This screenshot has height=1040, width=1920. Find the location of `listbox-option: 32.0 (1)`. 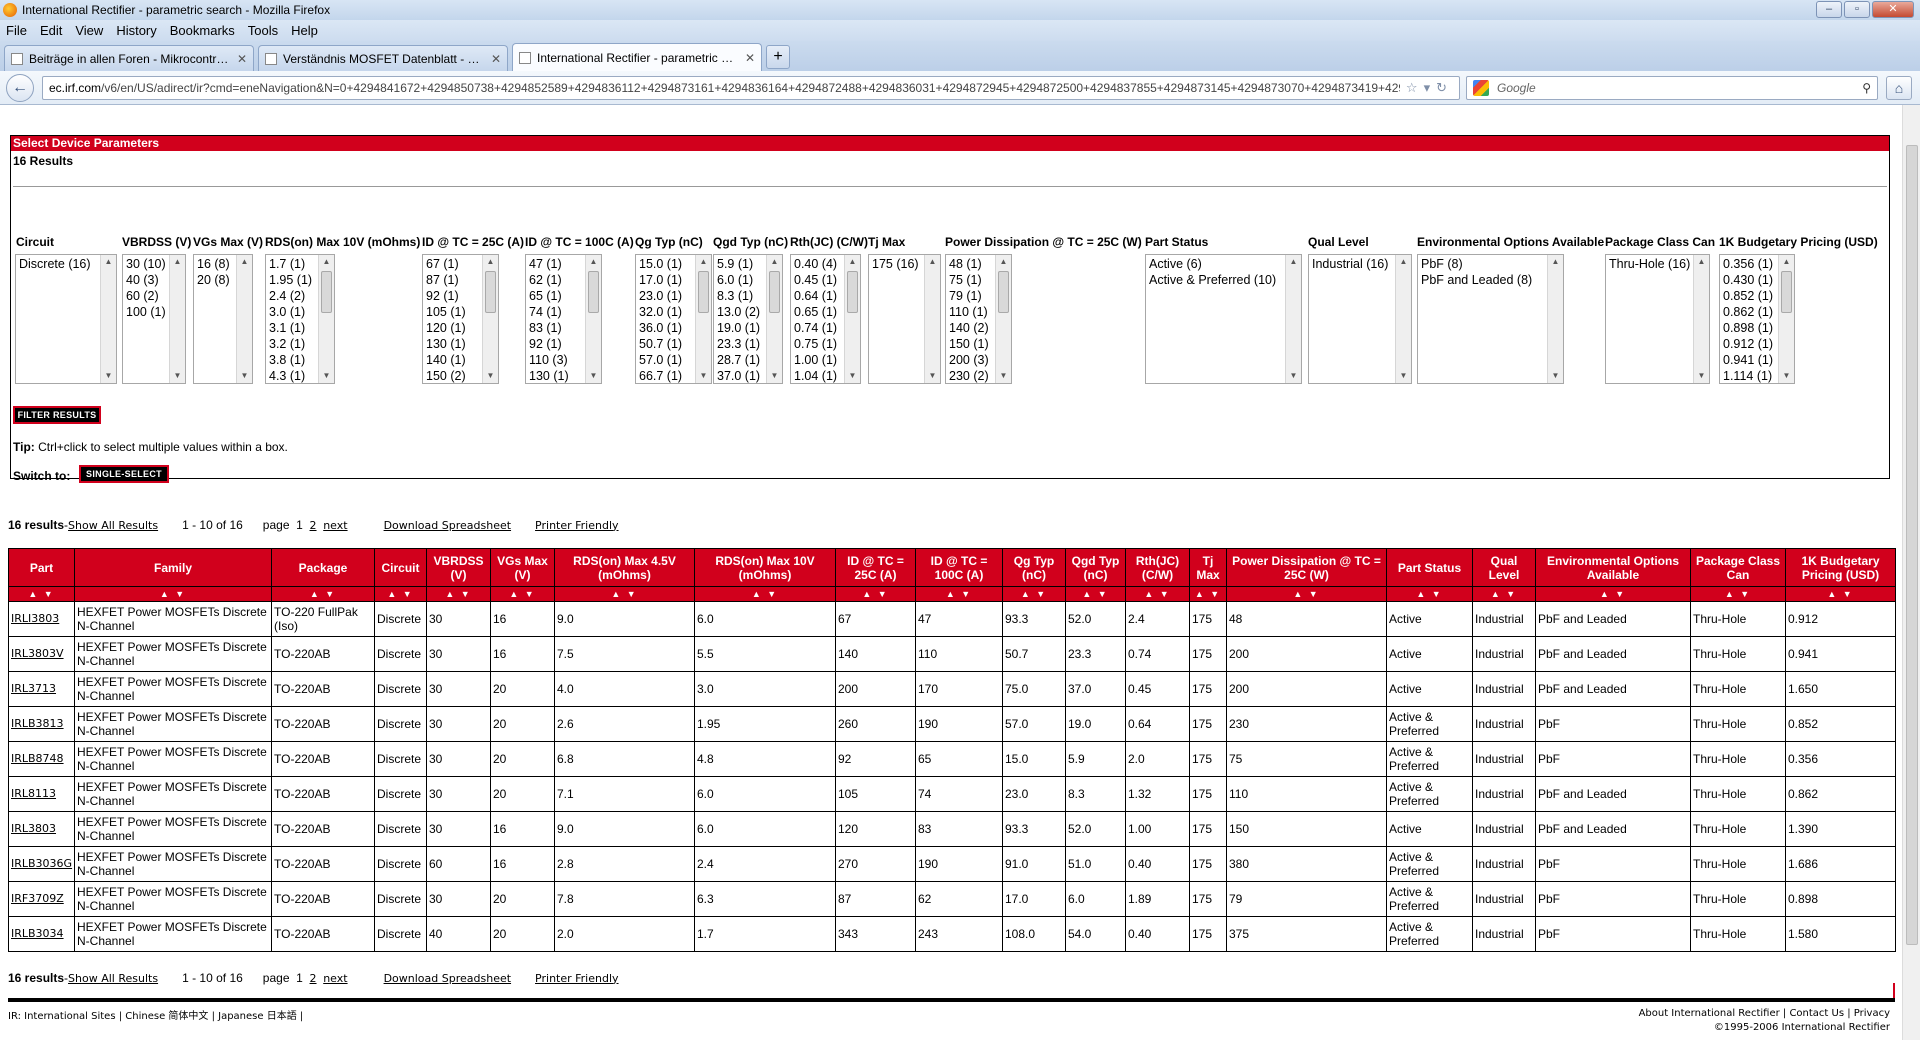

listbox-option: 32.0 (1) is located at coordinates (666, 312).